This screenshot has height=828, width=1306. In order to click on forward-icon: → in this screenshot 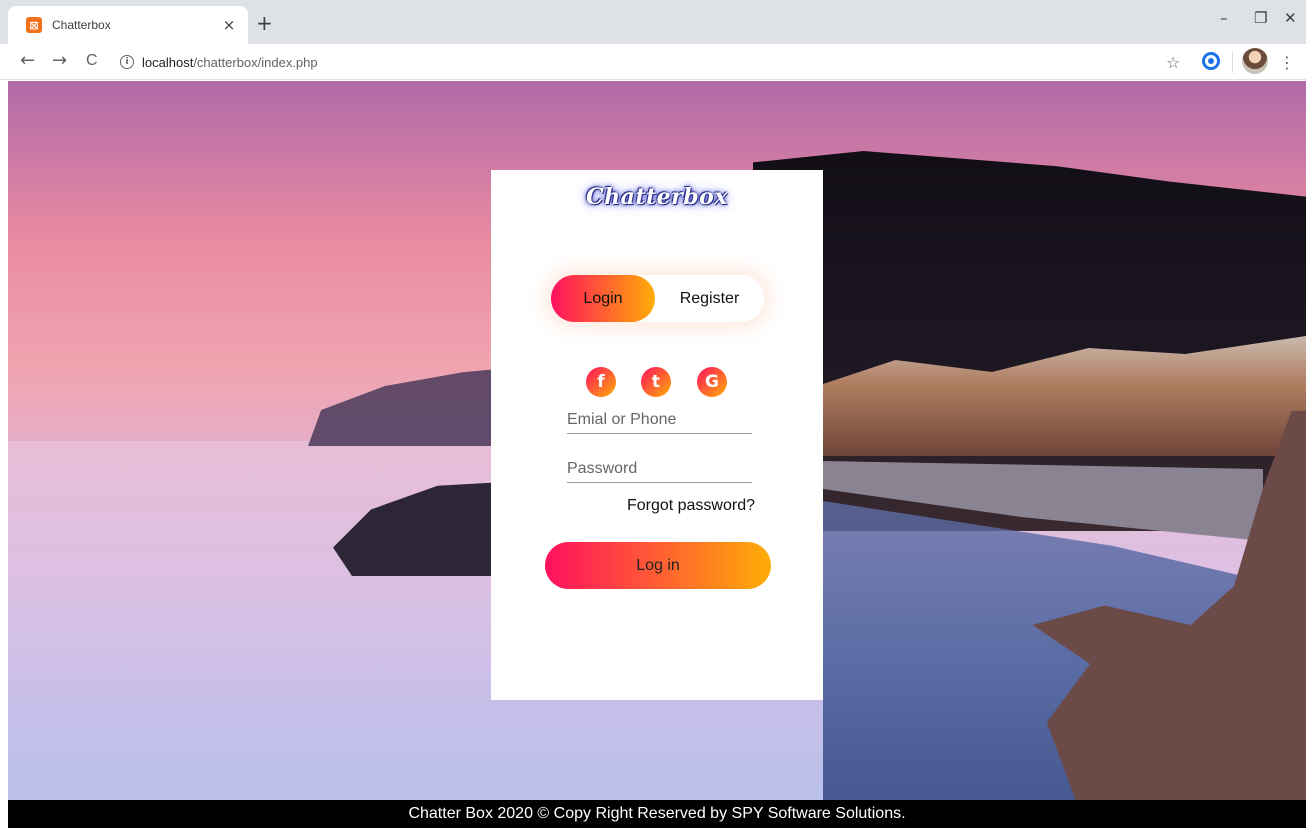, I will do `click(59, 61)`.